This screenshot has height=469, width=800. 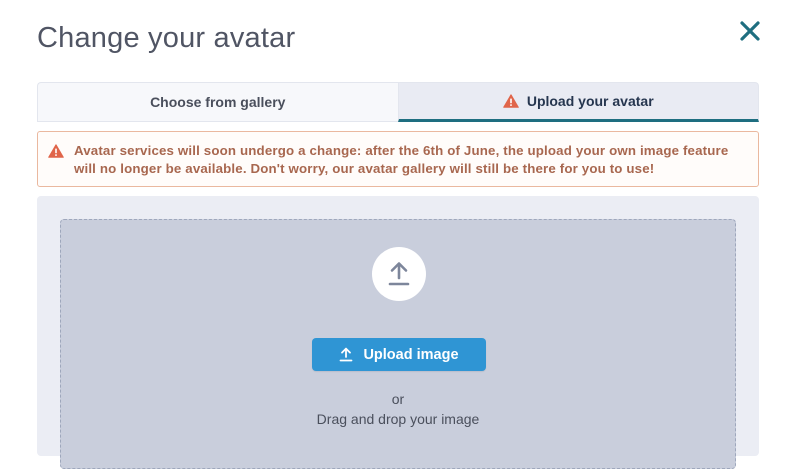 What do you see at coordinates (411, 354) in the screenshot?
I see `upload-button-label: Upload image` at bounding box center [411, 354].